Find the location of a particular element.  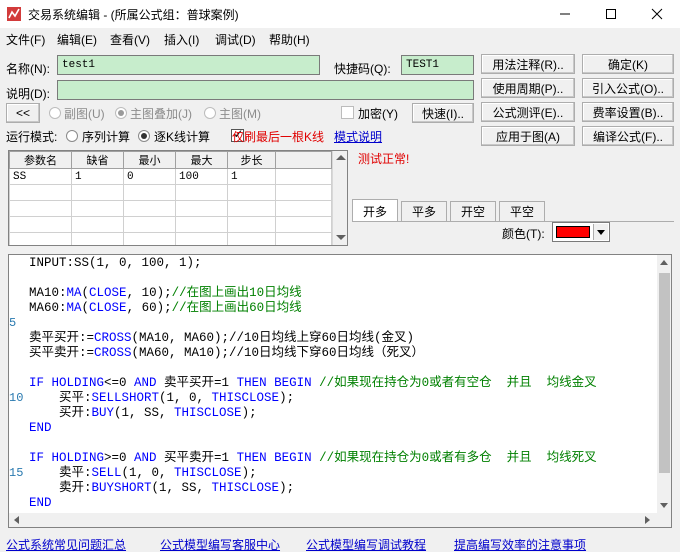

fee-settings-button: 费率设置(B).. is located at coordinates (628, 112).